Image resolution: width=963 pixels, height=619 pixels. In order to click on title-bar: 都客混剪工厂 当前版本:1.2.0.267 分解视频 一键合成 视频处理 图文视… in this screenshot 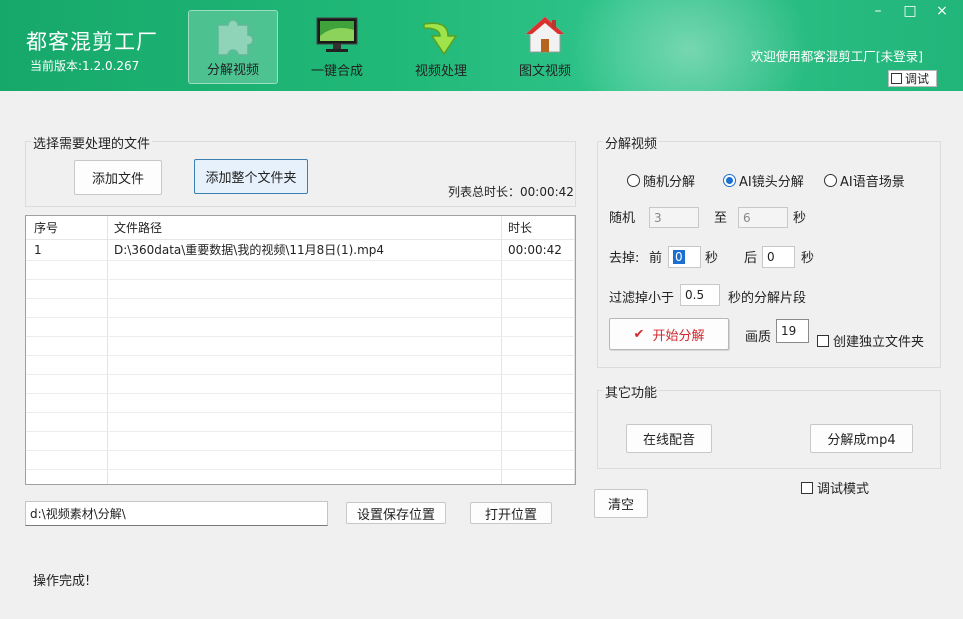, I will do `click(481, 45)`.